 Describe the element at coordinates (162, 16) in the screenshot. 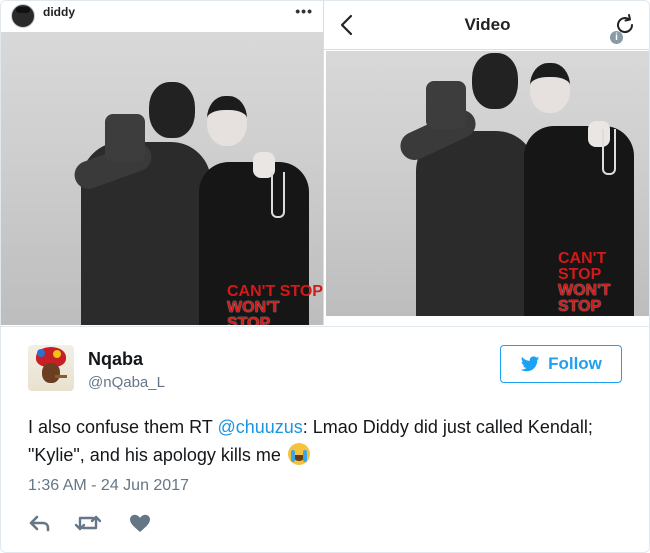

I see `post-header: diddy •••` at that location.